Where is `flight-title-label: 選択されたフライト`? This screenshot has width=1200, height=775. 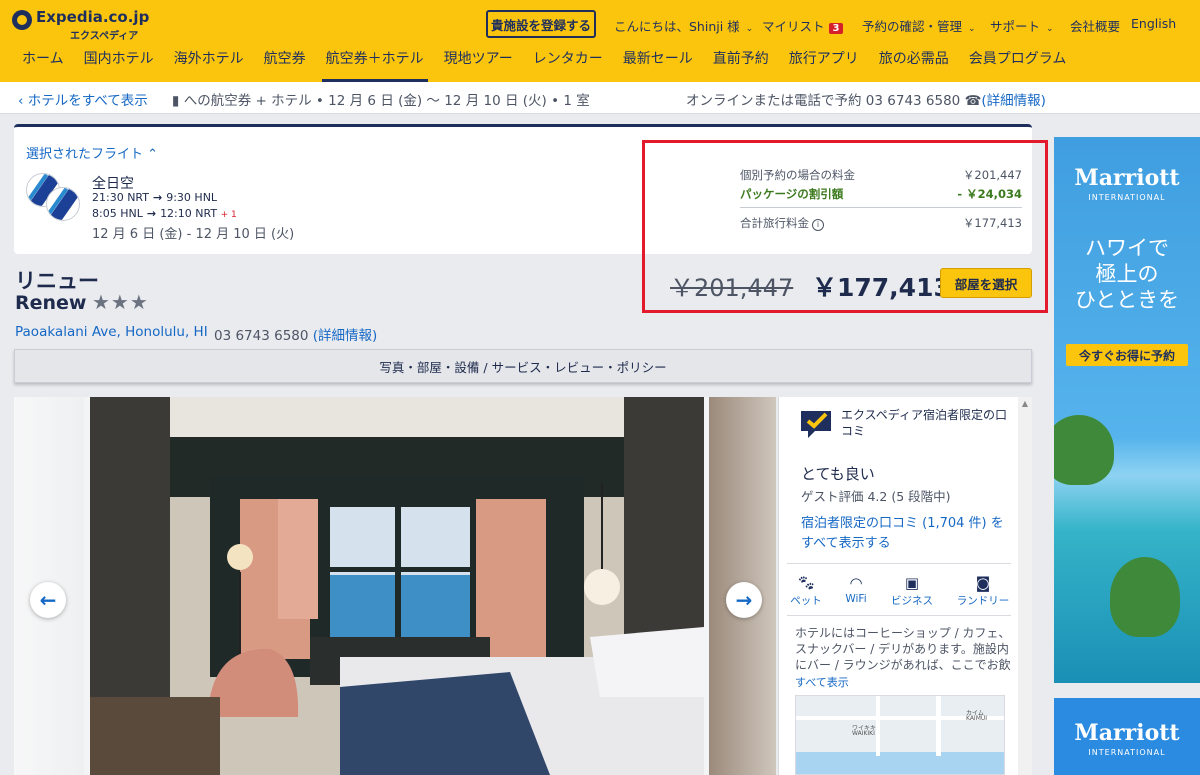 flight-title-label: 選択されたフライト is located at coordinates (85, 154).